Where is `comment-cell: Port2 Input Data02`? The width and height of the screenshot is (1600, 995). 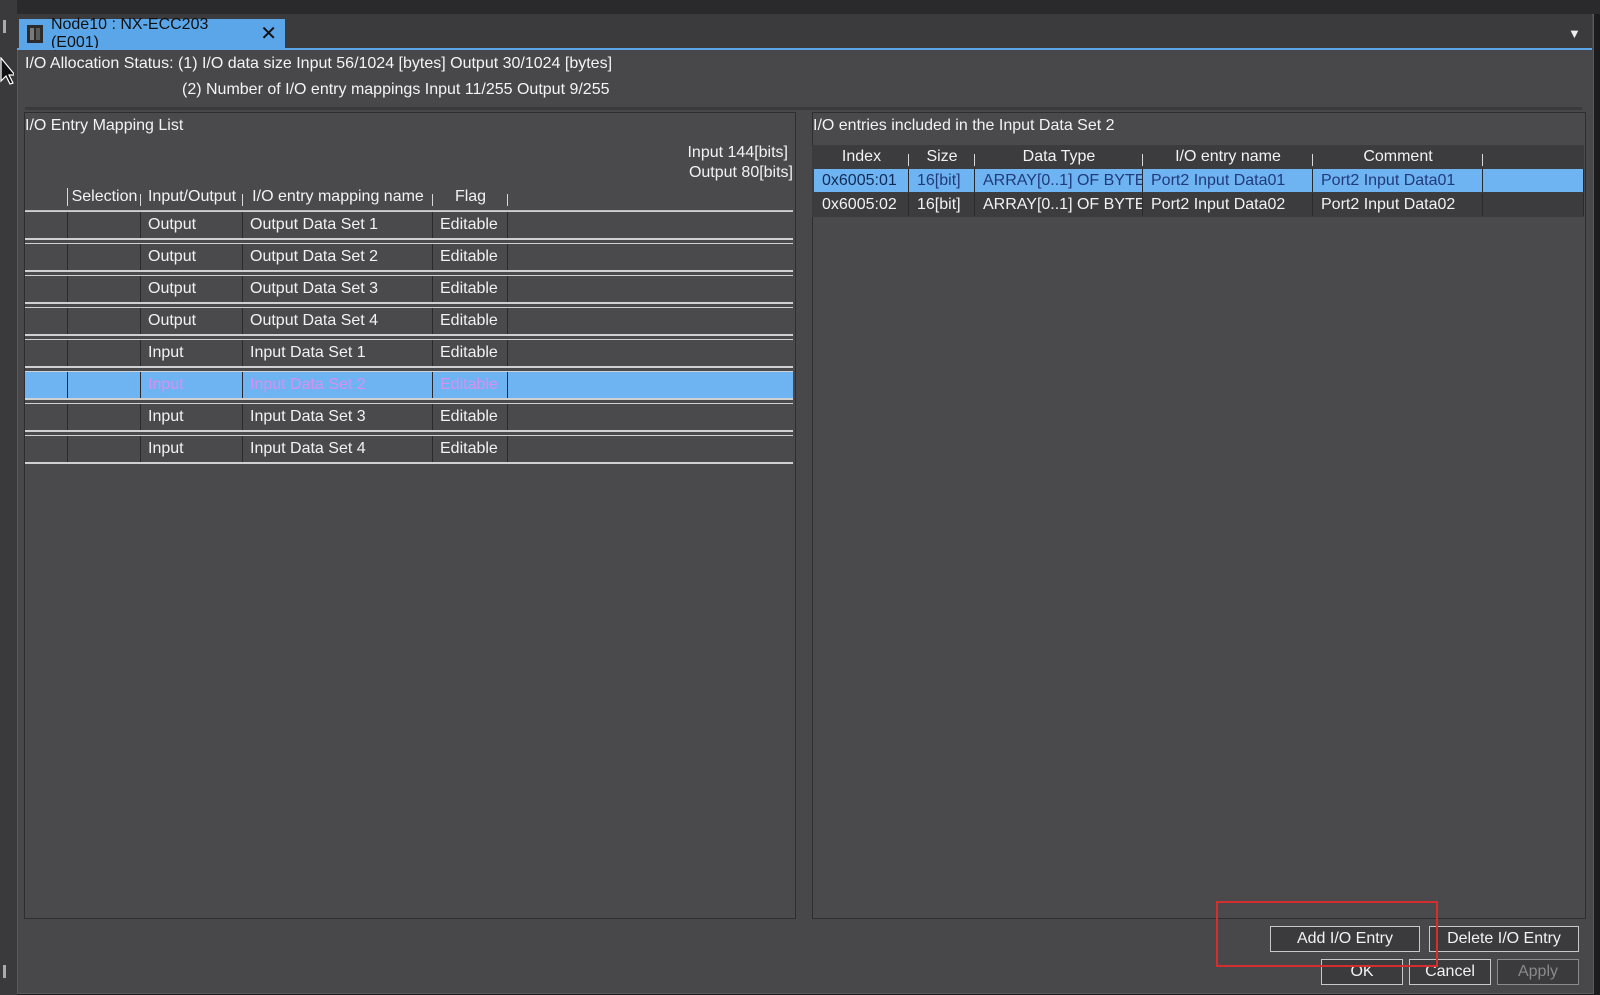 comment-cell: Port2 Input Data02 is located at coordinates (1398, 204).